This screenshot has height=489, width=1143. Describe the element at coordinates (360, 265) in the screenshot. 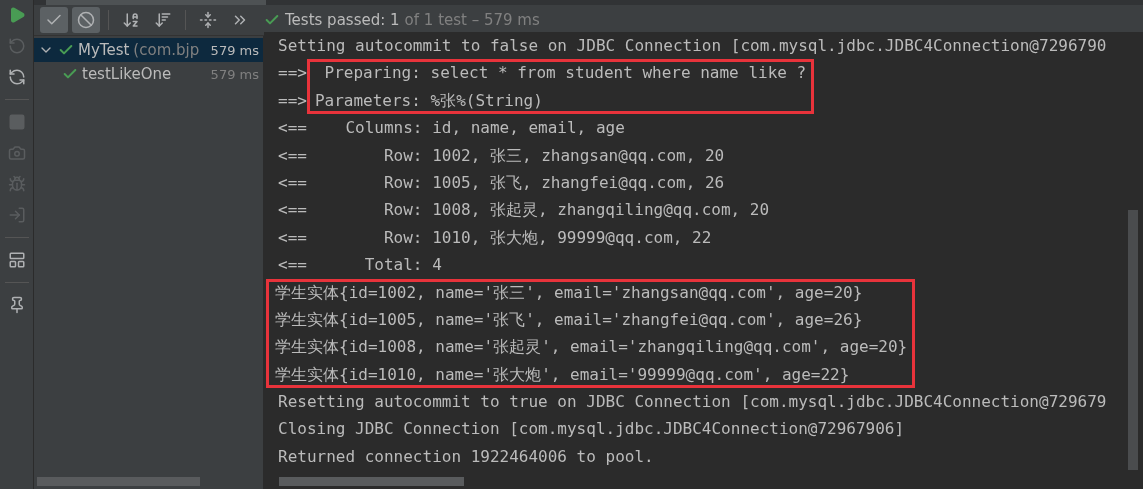

I see `console-line: <== Total: 4` at that location.